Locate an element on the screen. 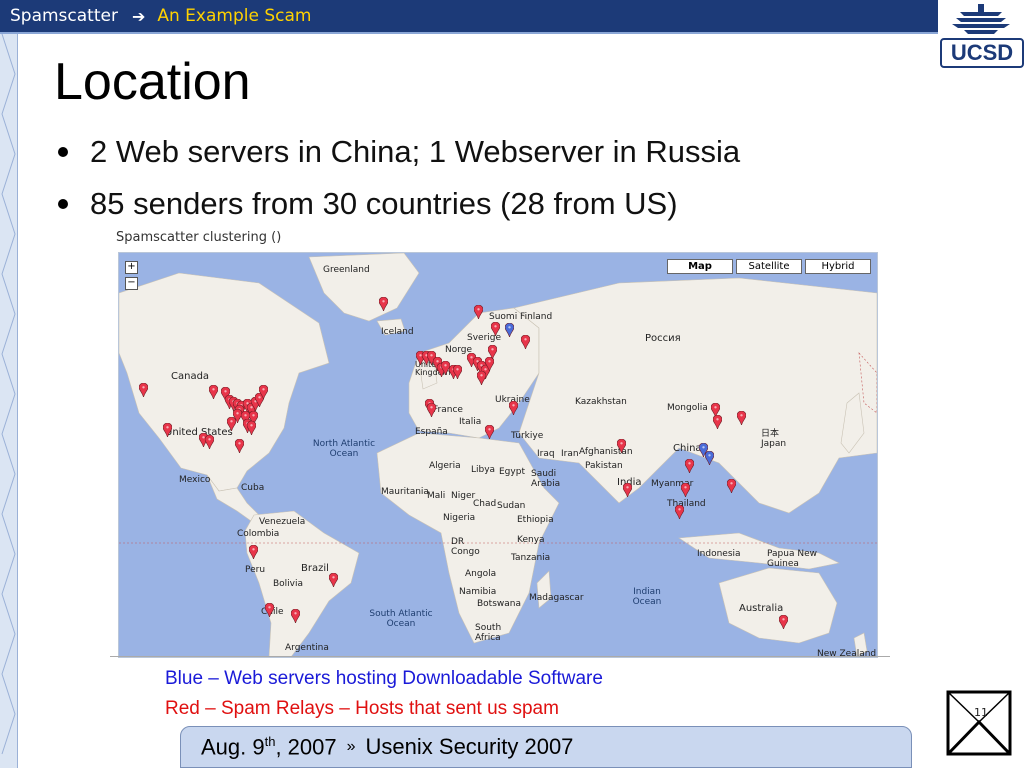  map-label-sudan: Sudan is located at coordinates (511, 506).